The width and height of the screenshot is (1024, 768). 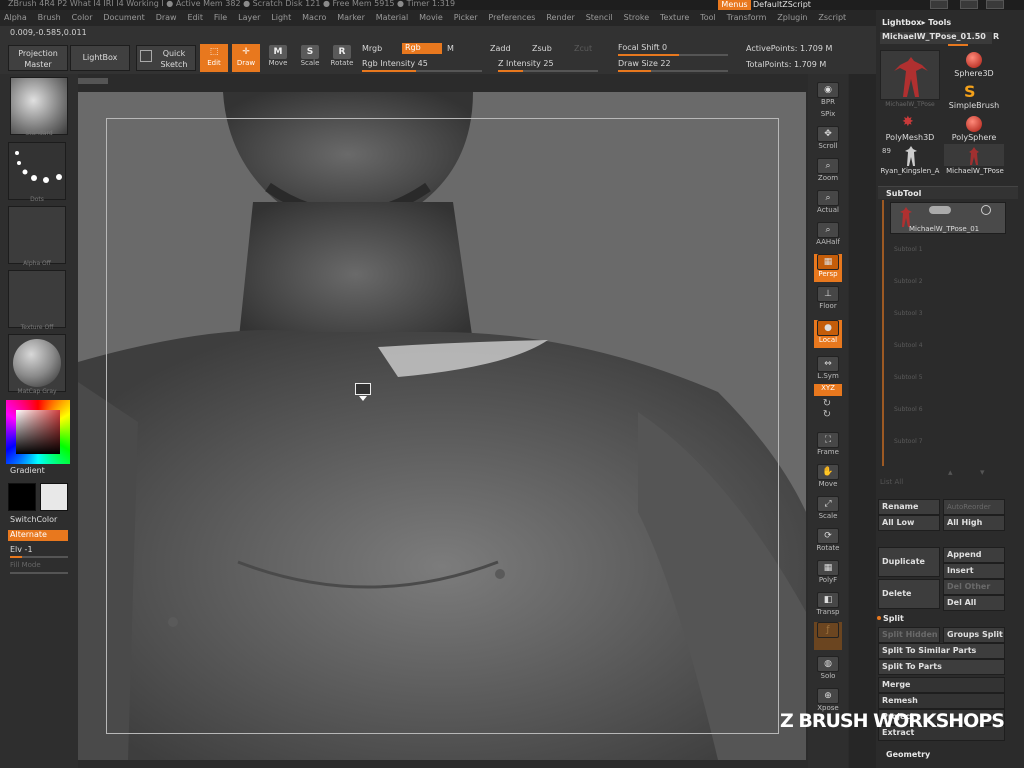 What do you see at coordinates (195, 16) in the screenshot?
I see `menu-edit: Edit` at bounding box center [195, 16].